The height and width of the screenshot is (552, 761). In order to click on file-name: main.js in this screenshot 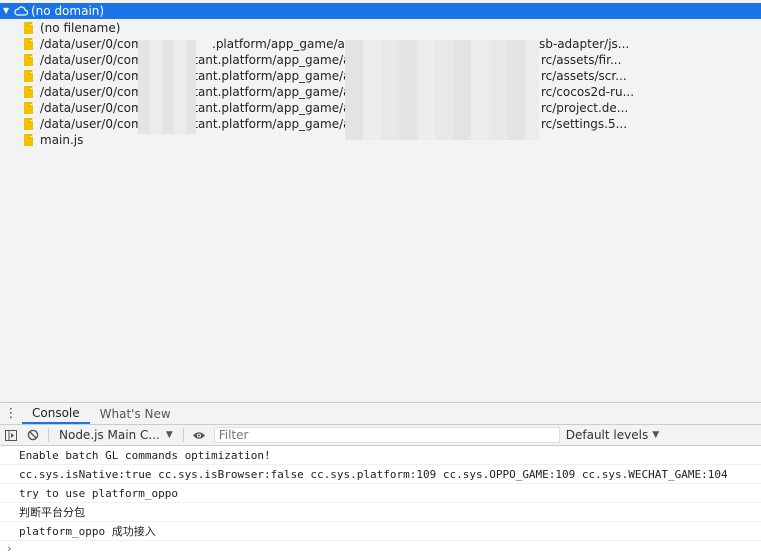, I will do `click(62, 140)`.